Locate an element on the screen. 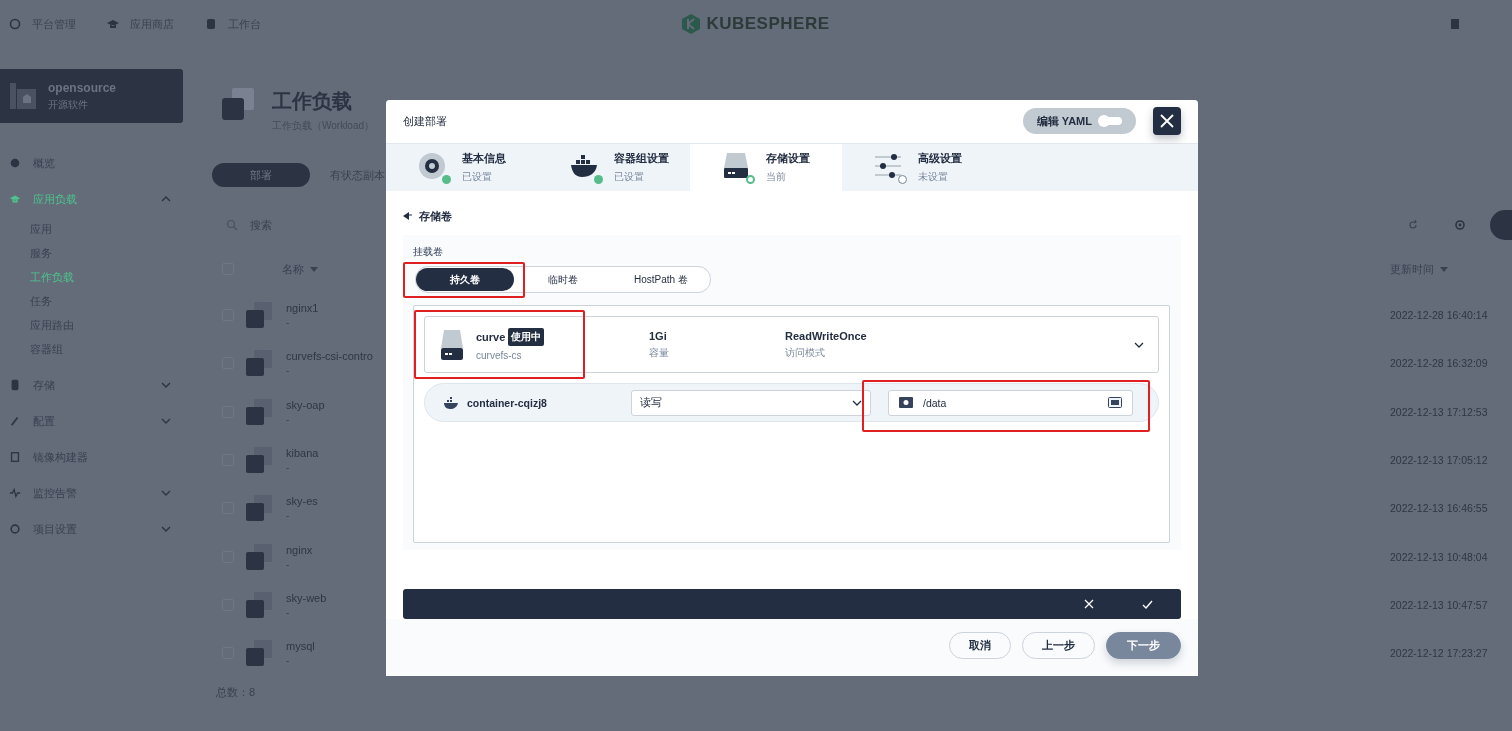 Image resolution: width=1512 pixels, height=731 pixels. container-name: container-cqizj8 is located at coordinates (507, 402).